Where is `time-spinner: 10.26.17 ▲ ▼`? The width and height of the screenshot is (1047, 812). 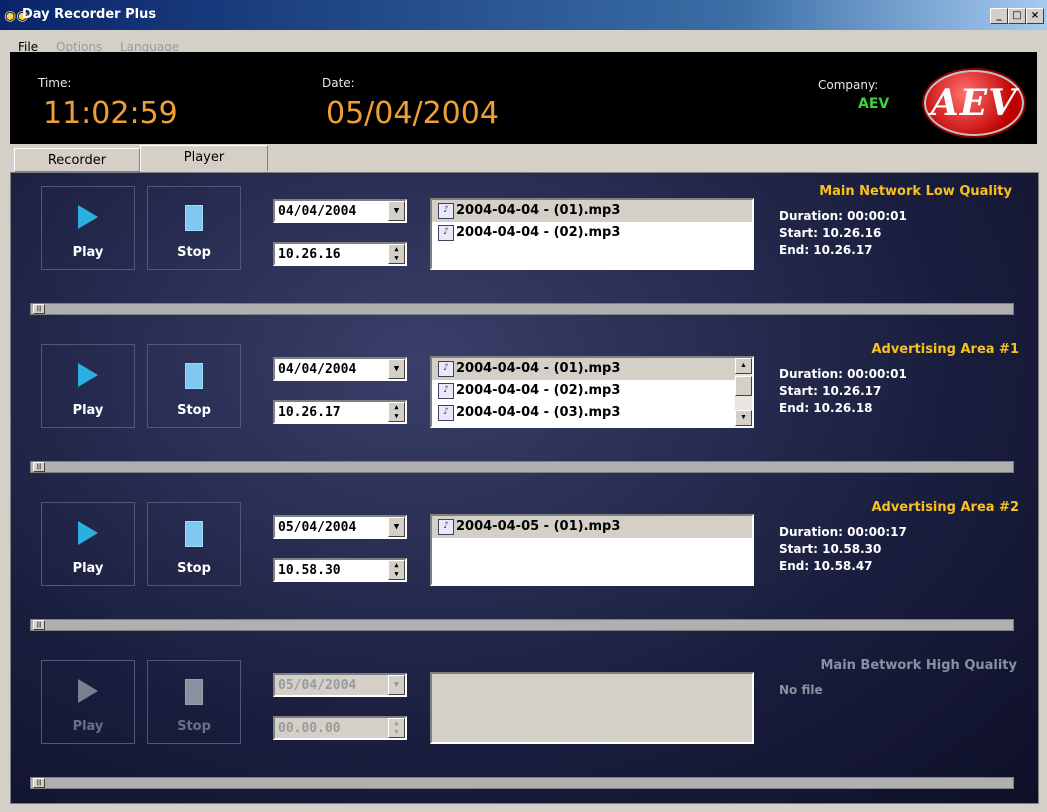
time-spinner: 10.26.17 ▲ ▼ is located at coordinates (340, 412).